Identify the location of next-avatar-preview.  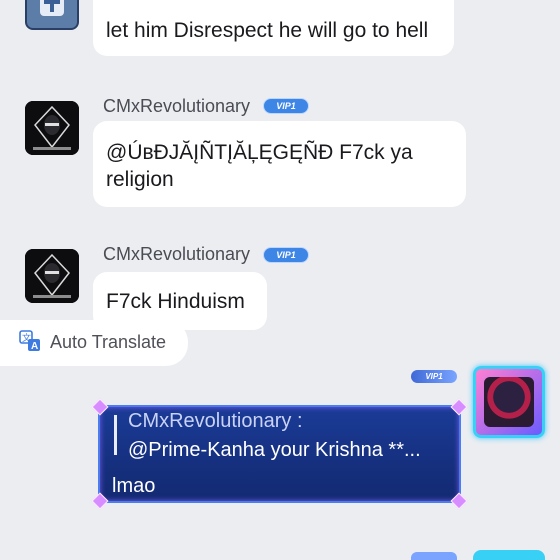
(509, 555).